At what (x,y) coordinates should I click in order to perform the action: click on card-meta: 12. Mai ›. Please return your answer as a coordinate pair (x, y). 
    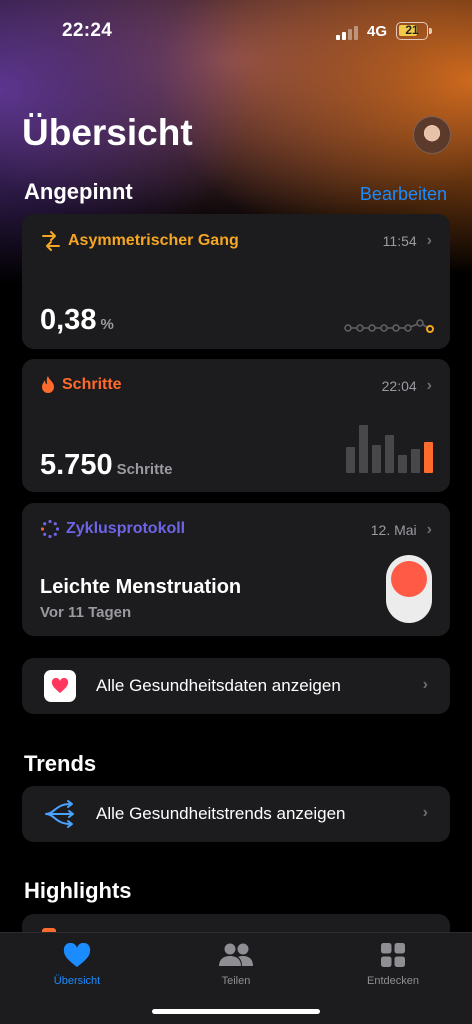
    Looking at the image, I should click on (401, 530).